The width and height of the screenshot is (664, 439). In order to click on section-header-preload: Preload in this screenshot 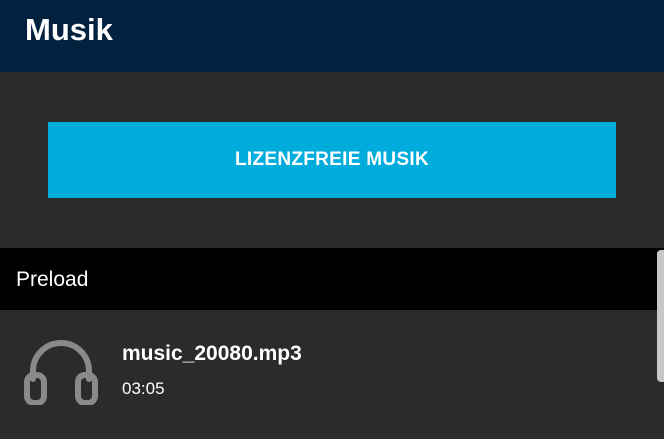, I will do `click(332, 279)`.